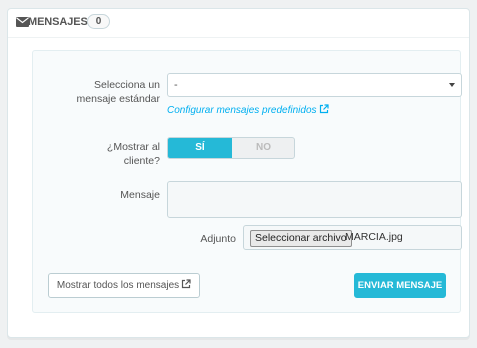 The height and width of the screenshot is (348, 477). I want to click on toggle-yes-option: SÍ, so click(200, 148).